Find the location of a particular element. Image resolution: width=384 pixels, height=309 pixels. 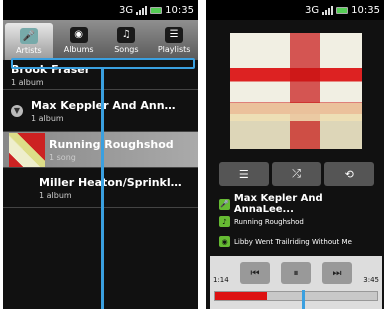

row-title: Running Roughshod is located at coordinates (111, 144).